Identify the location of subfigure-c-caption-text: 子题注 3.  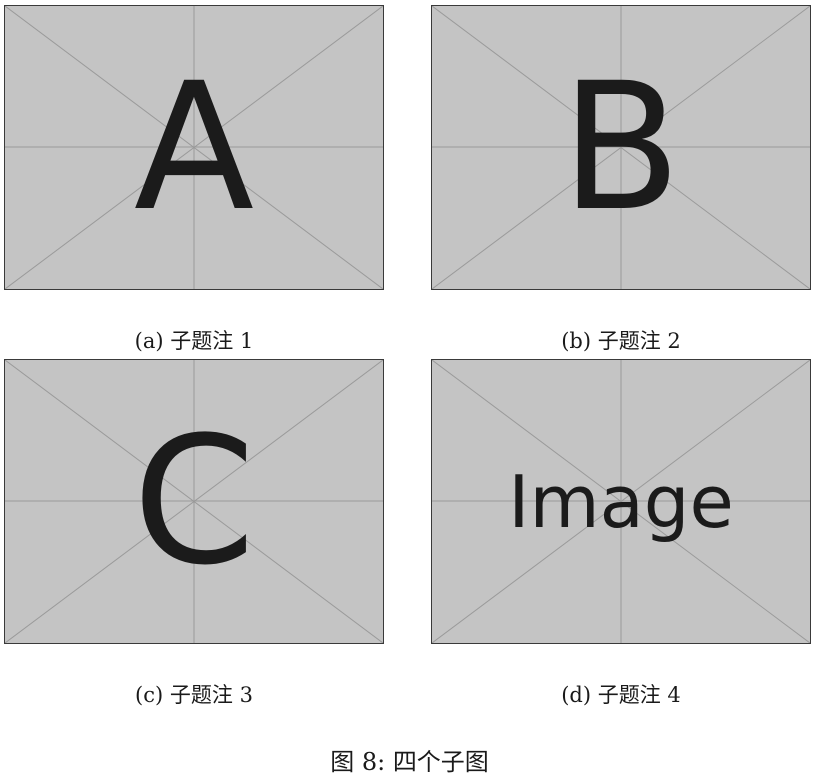
(211, 695).